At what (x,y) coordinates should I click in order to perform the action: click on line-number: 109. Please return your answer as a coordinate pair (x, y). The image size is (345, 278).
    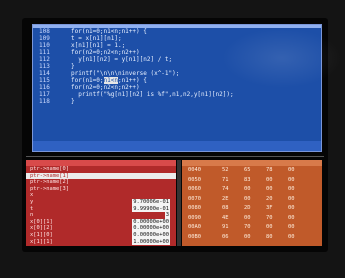
    Looking at the image, I should click on (44, 38).